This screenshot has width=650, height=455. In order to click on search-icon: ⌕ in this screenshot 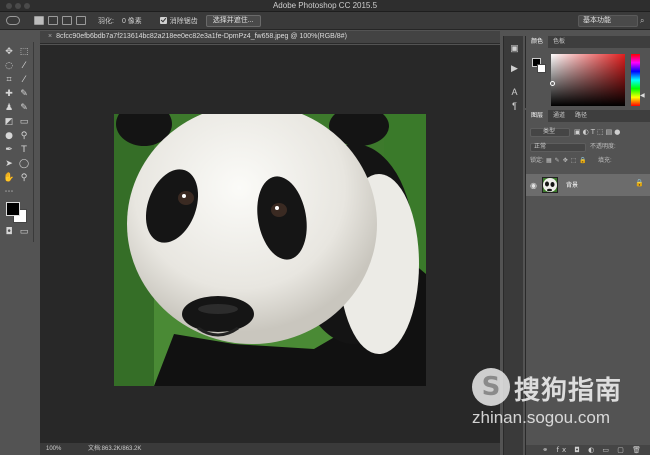, I will do `click(644, 20)`.